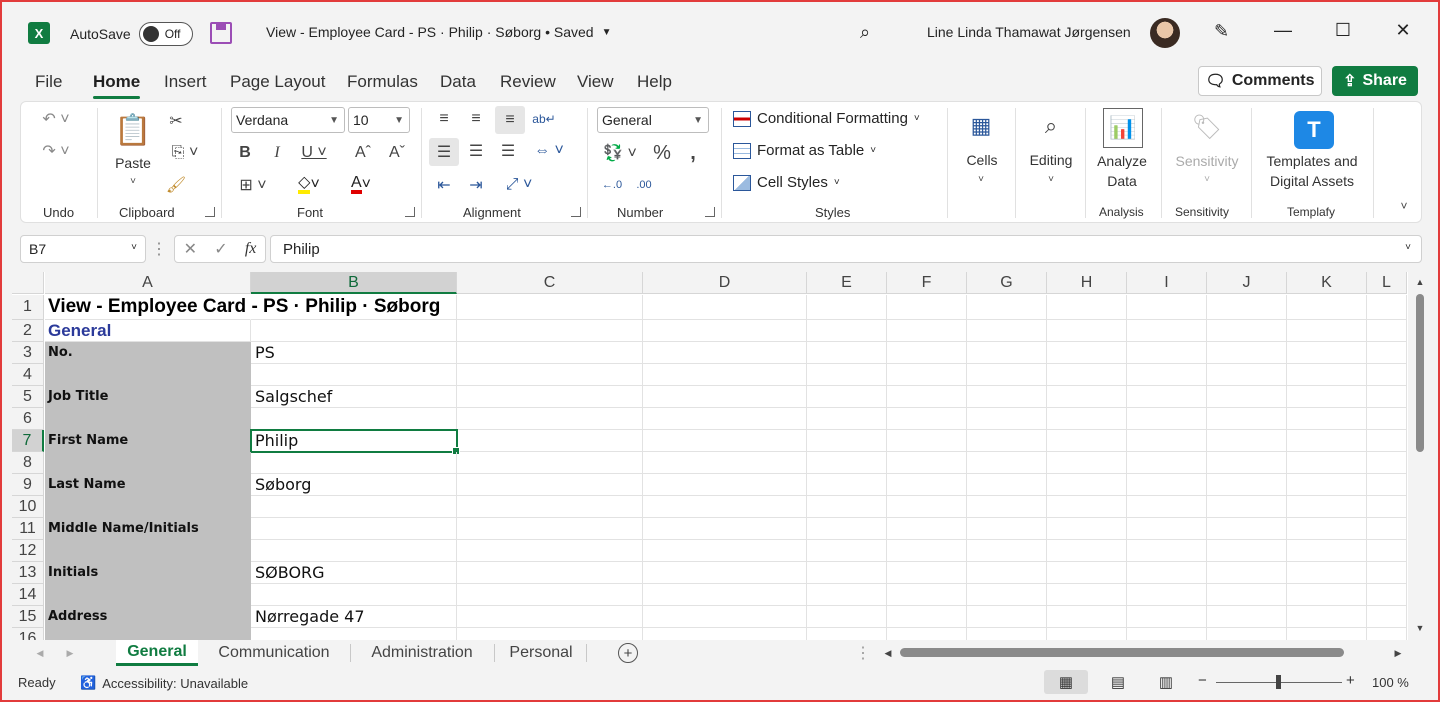 The height and width of the screenshot is (702, 1440). I want to click on copy-icon: ⎘ ˅, so click(185, 153).